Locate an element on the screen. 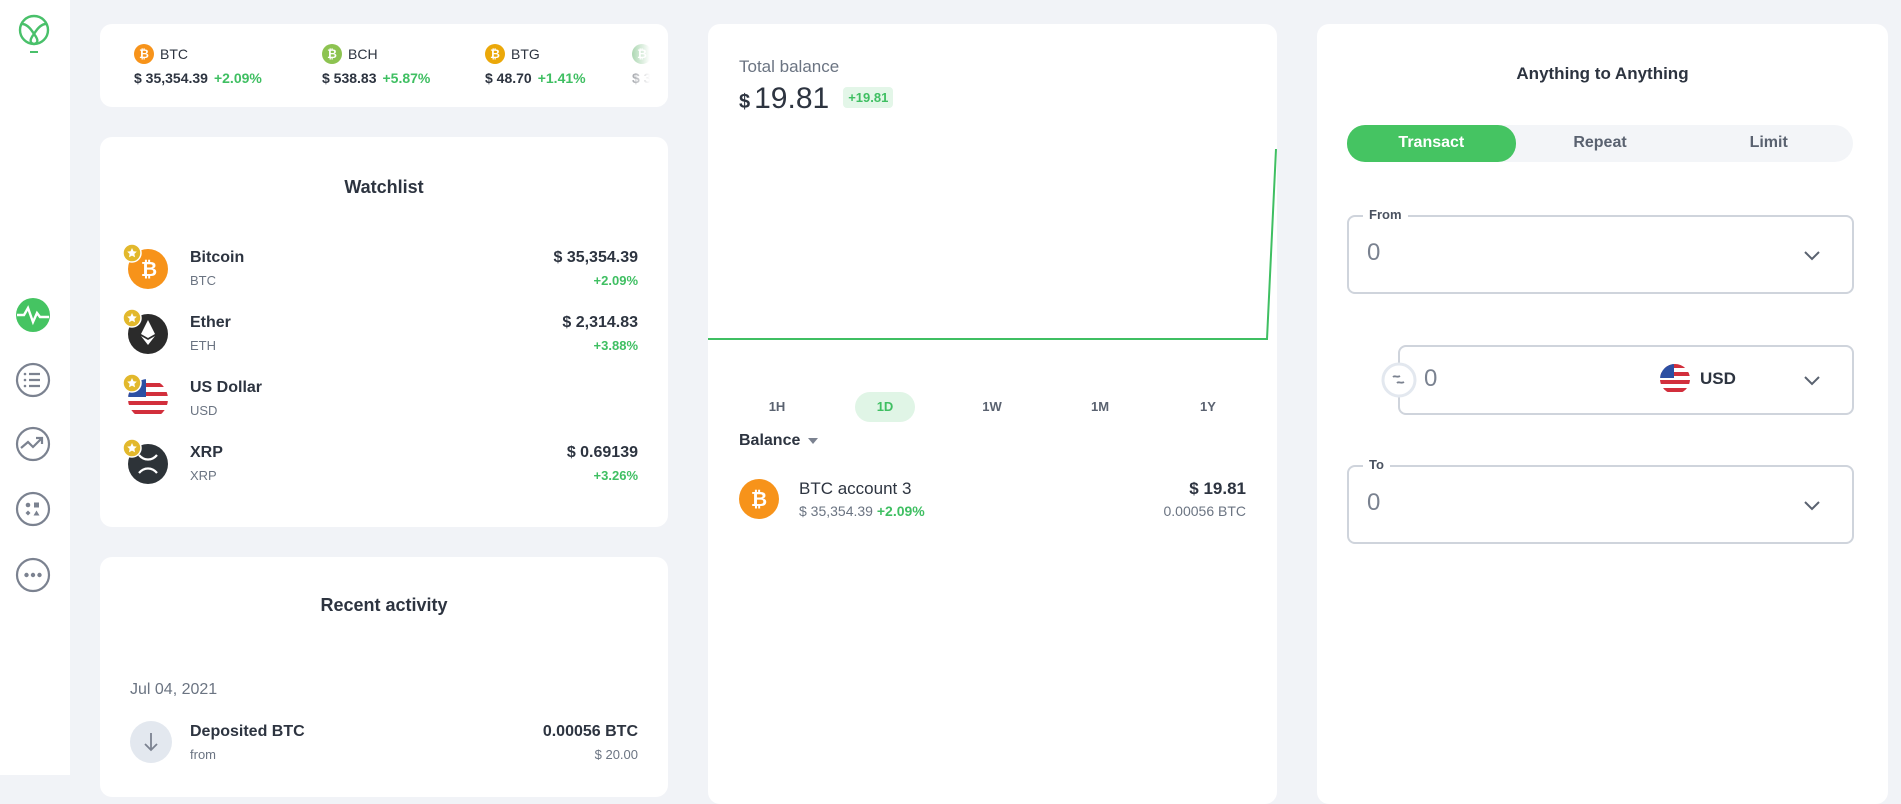  asset-change: +3.26% is located at coordinates (615, 475).